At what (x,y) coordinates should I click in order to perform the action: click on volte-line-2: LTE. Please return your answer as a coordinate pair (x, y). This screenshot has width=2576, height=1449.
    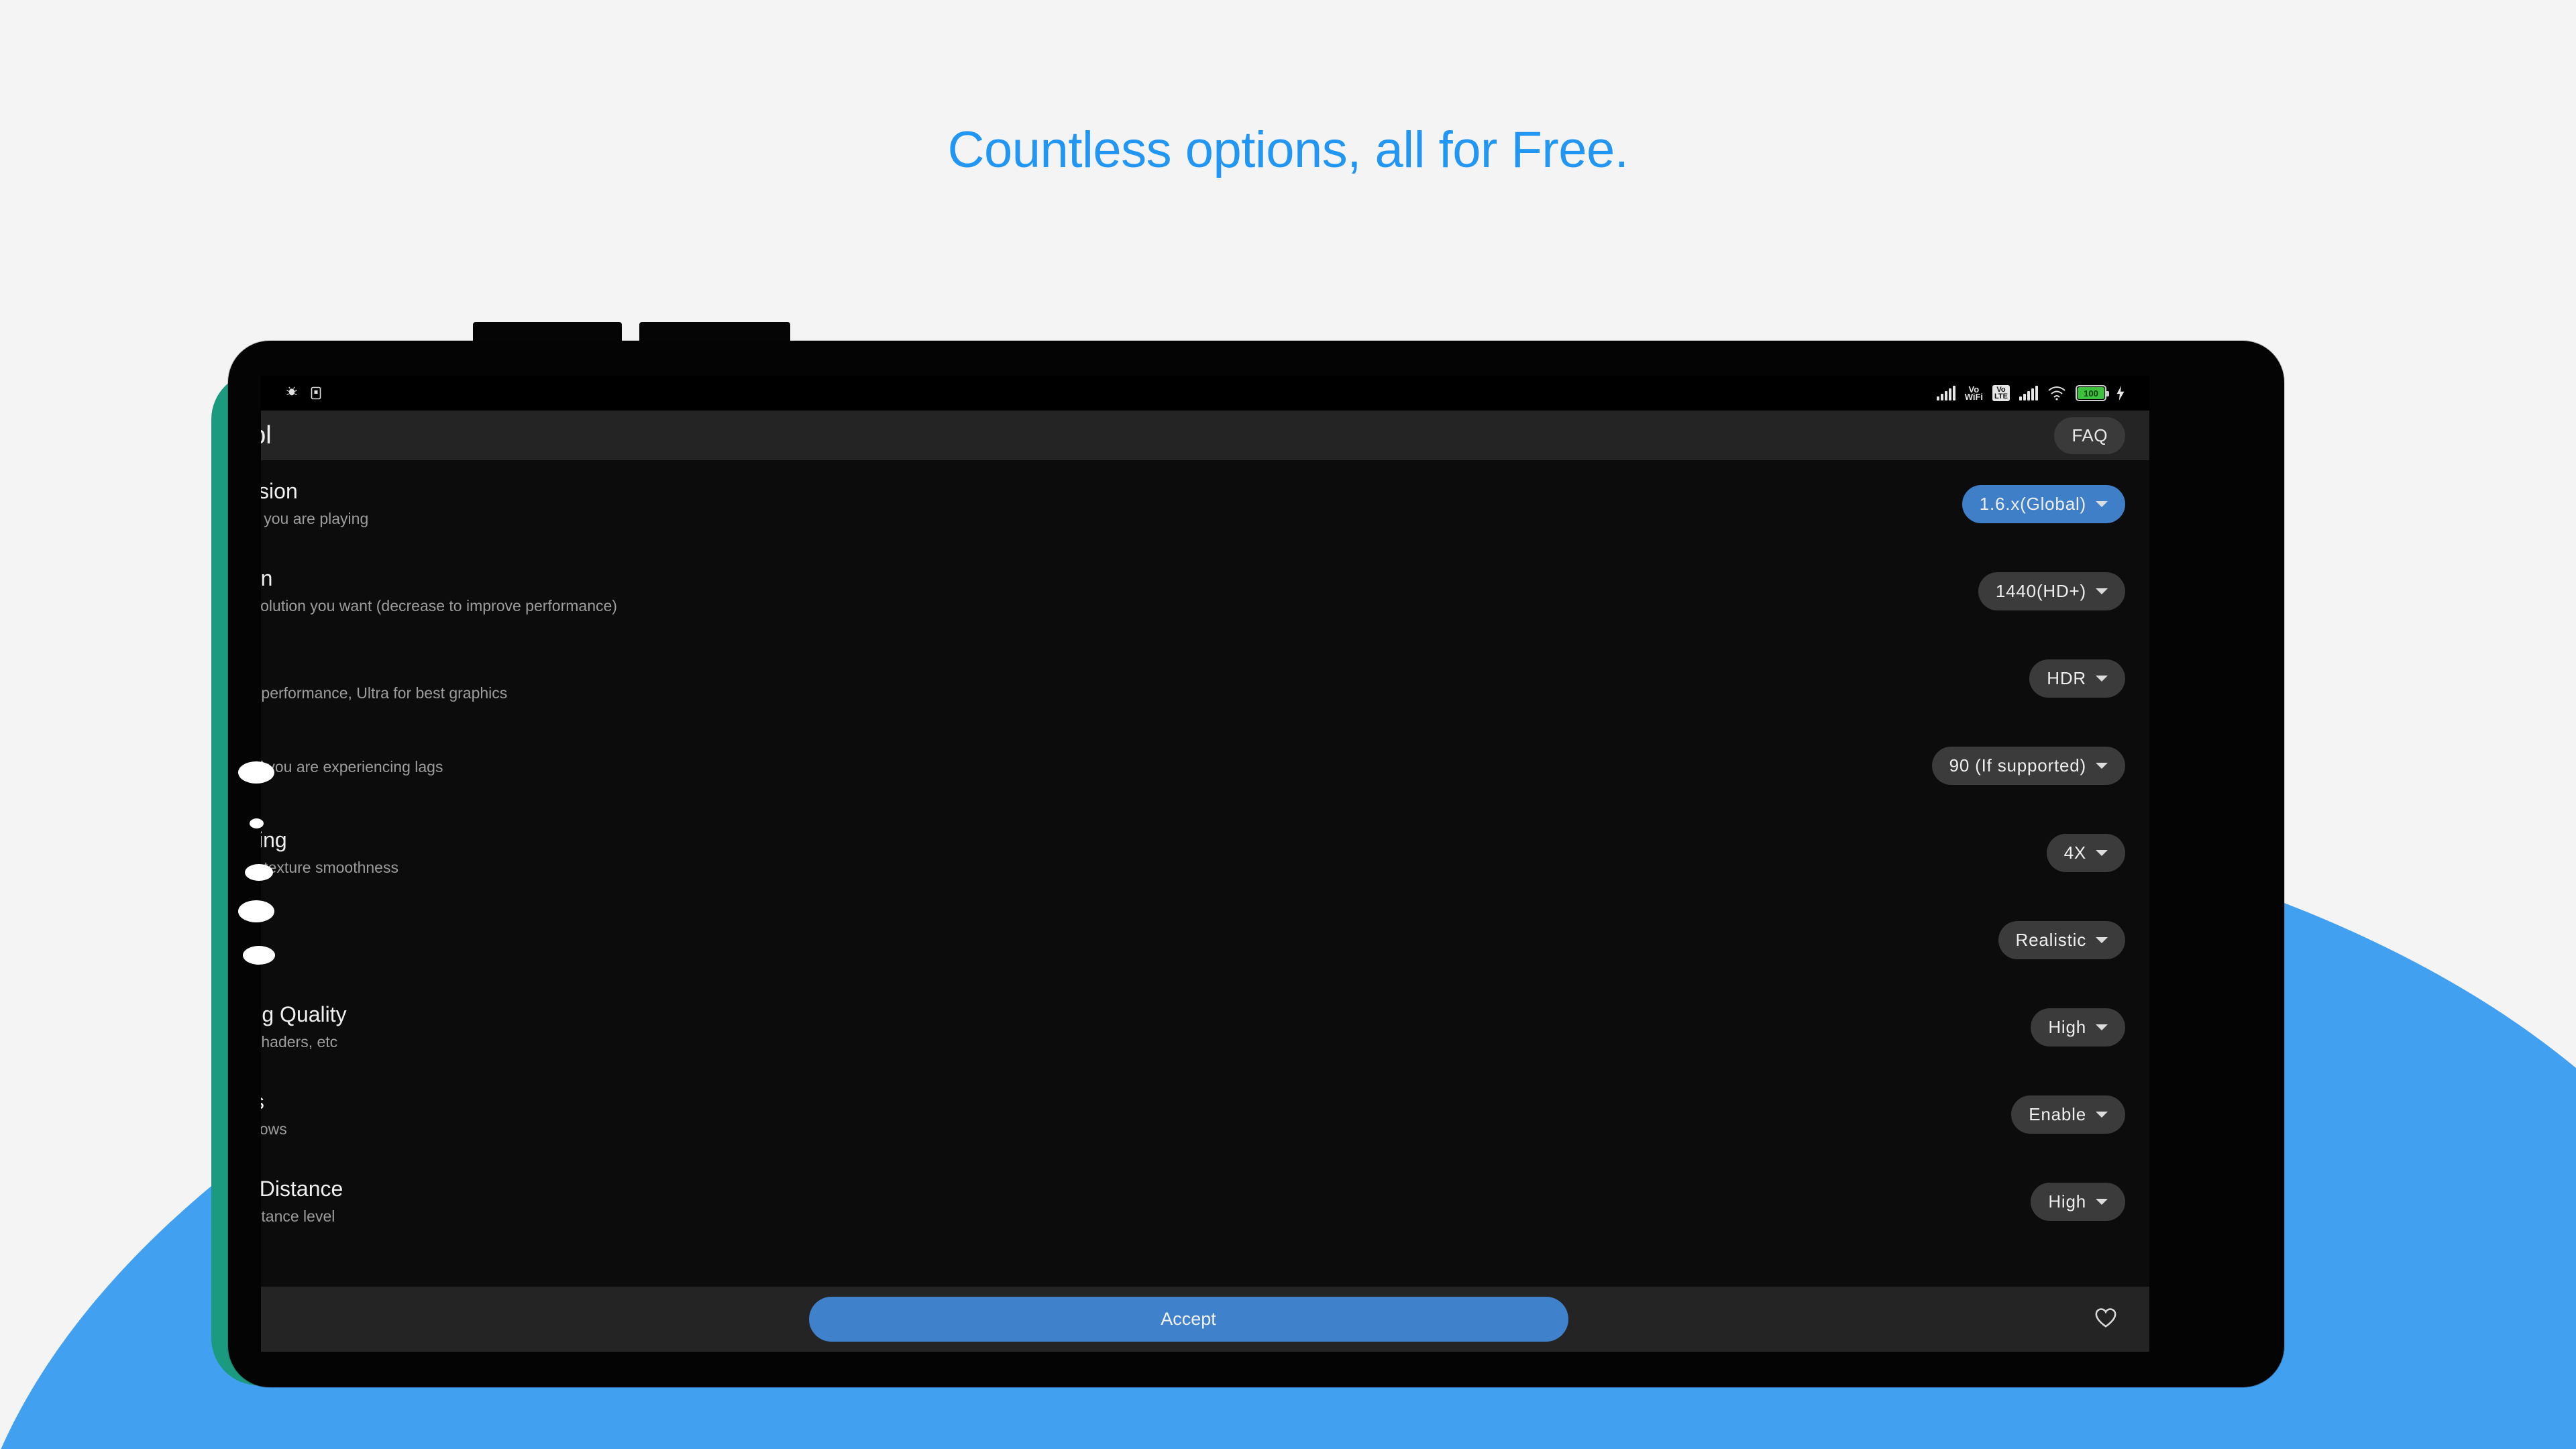
    Looking at the image, I should click on (2001, 396).